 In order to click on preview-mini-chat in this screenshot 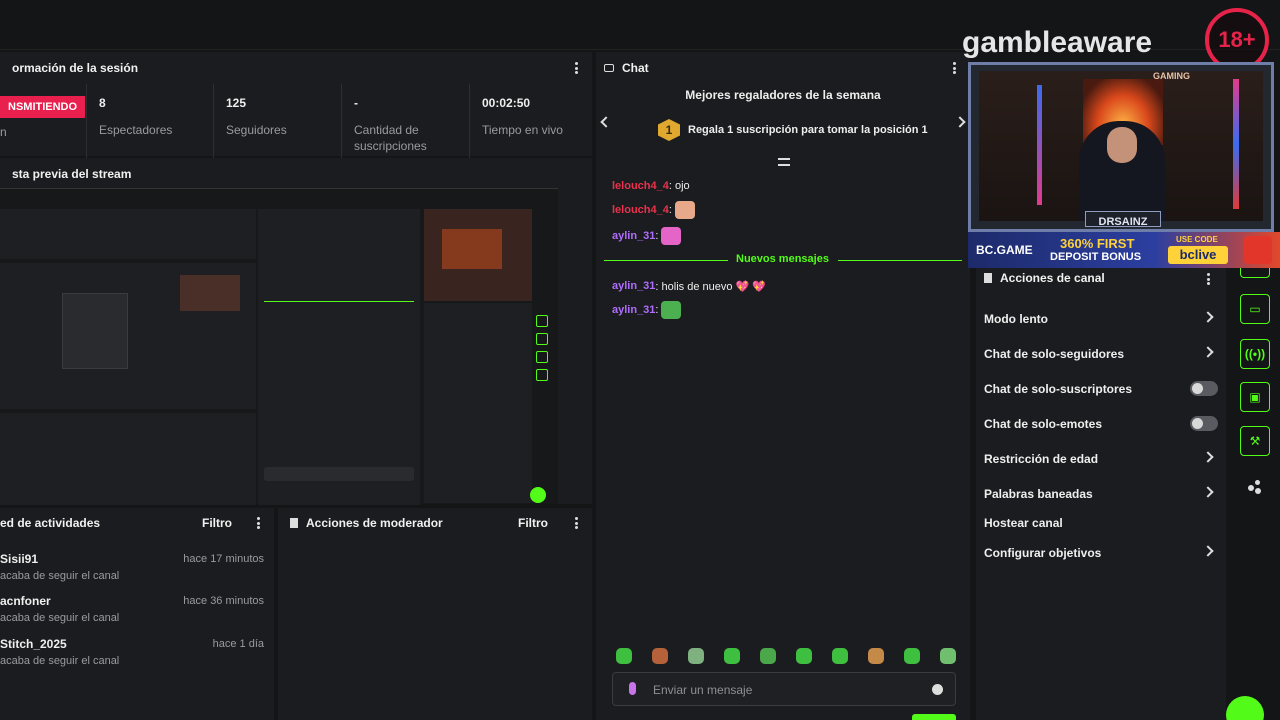, I will do `click(339, 357)`.